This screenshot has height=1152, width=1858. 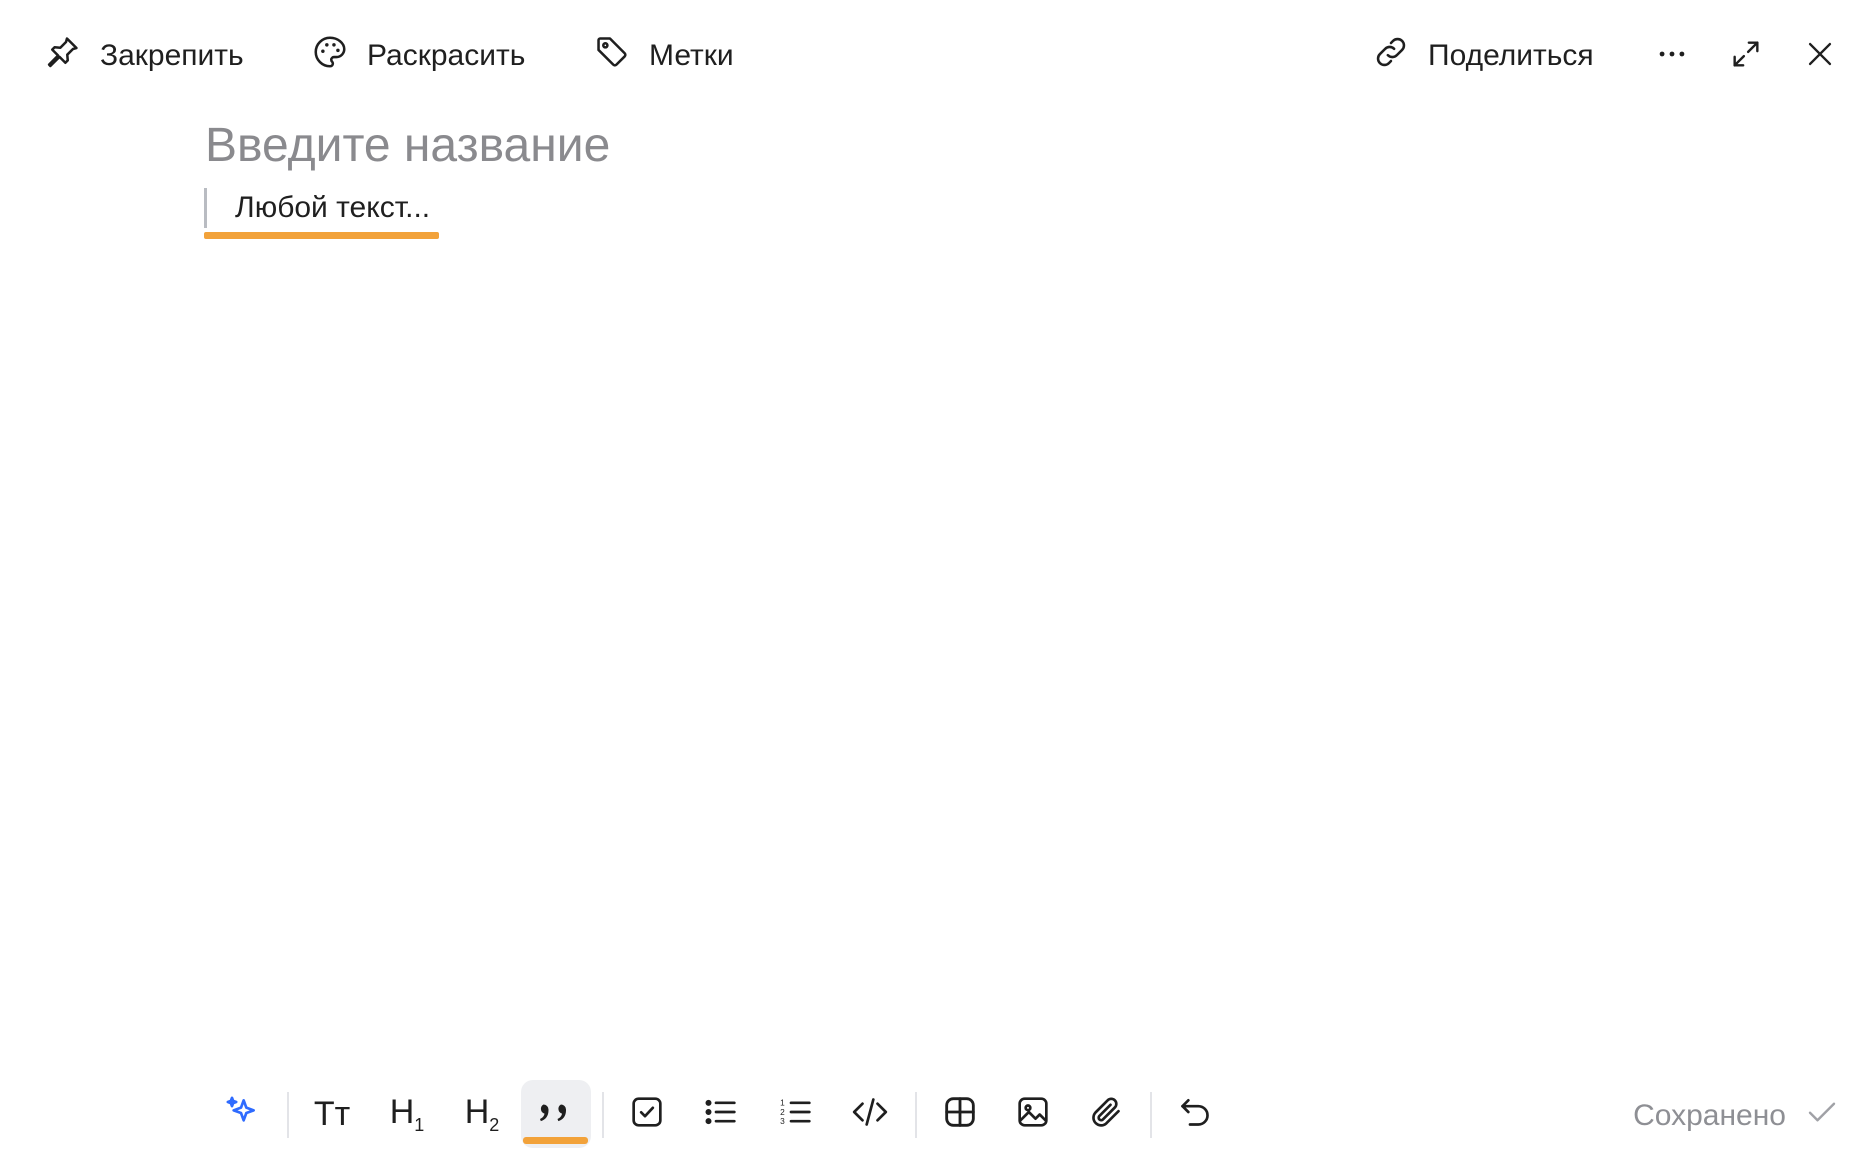 What do you see at coordinates (612, 56) in the screenshot?
I see `tag-icon` at bounding box center [612, 56].